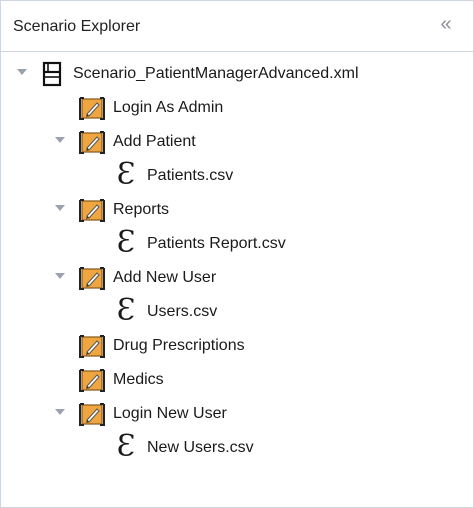  Describe the element at coordinates (200, 447) in the screenshot. I see `tree-node-label: New Users.csv` at that location.